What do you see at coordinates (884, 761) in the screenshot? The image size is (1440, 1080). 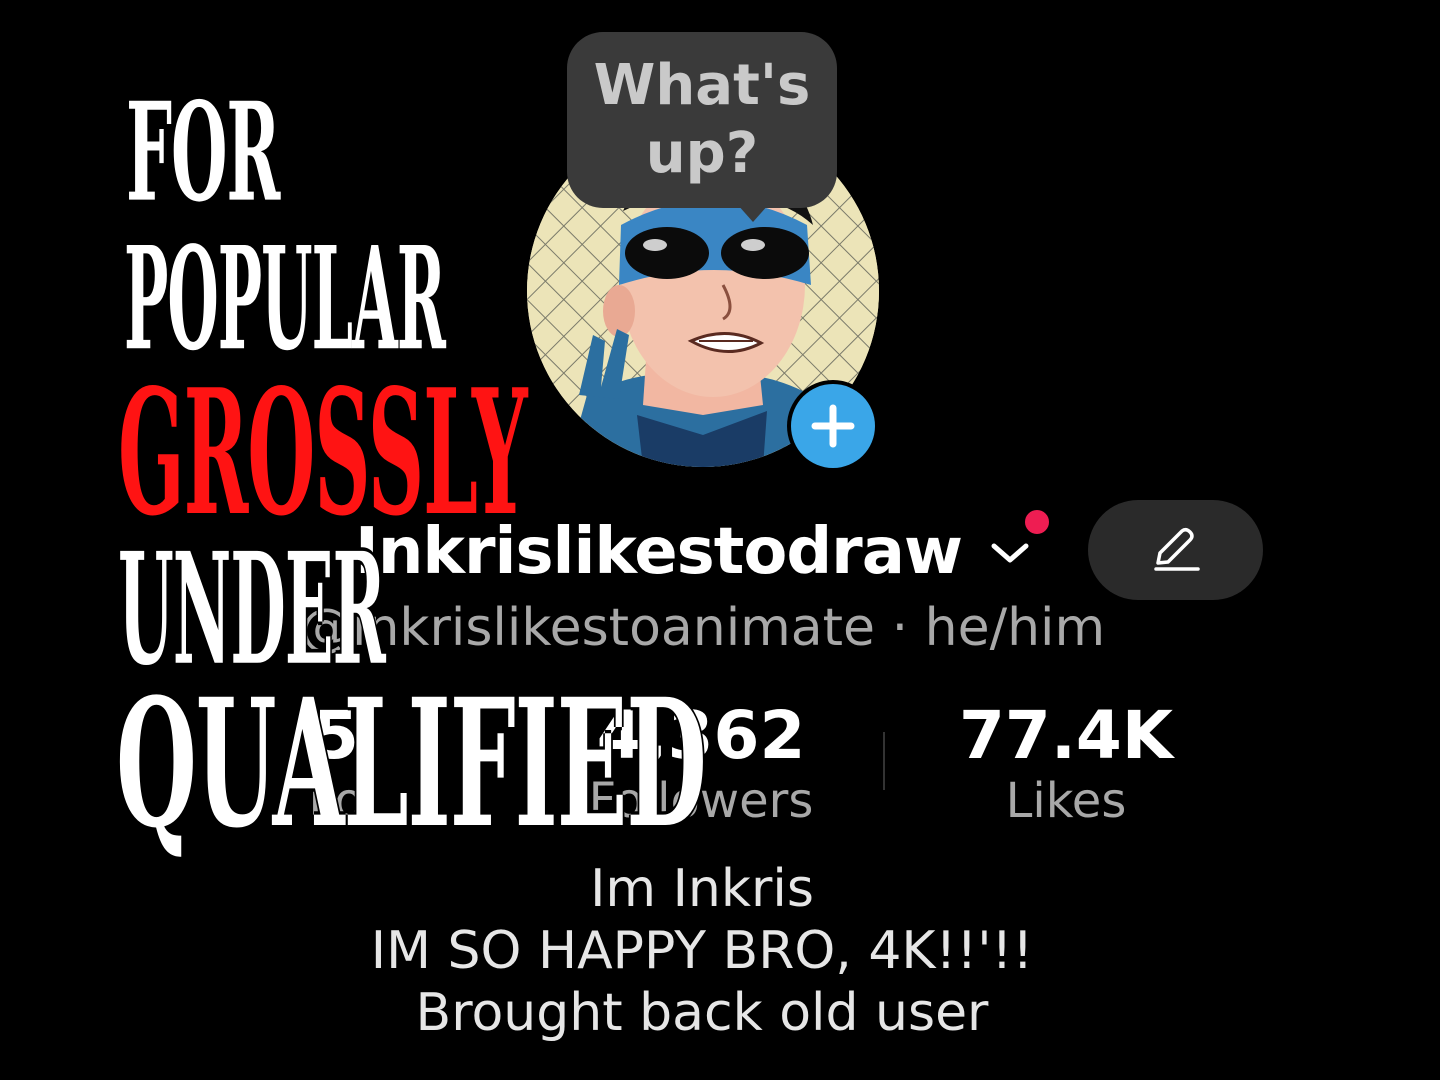 I see `stat-divider` at bounding box center [884, 761].